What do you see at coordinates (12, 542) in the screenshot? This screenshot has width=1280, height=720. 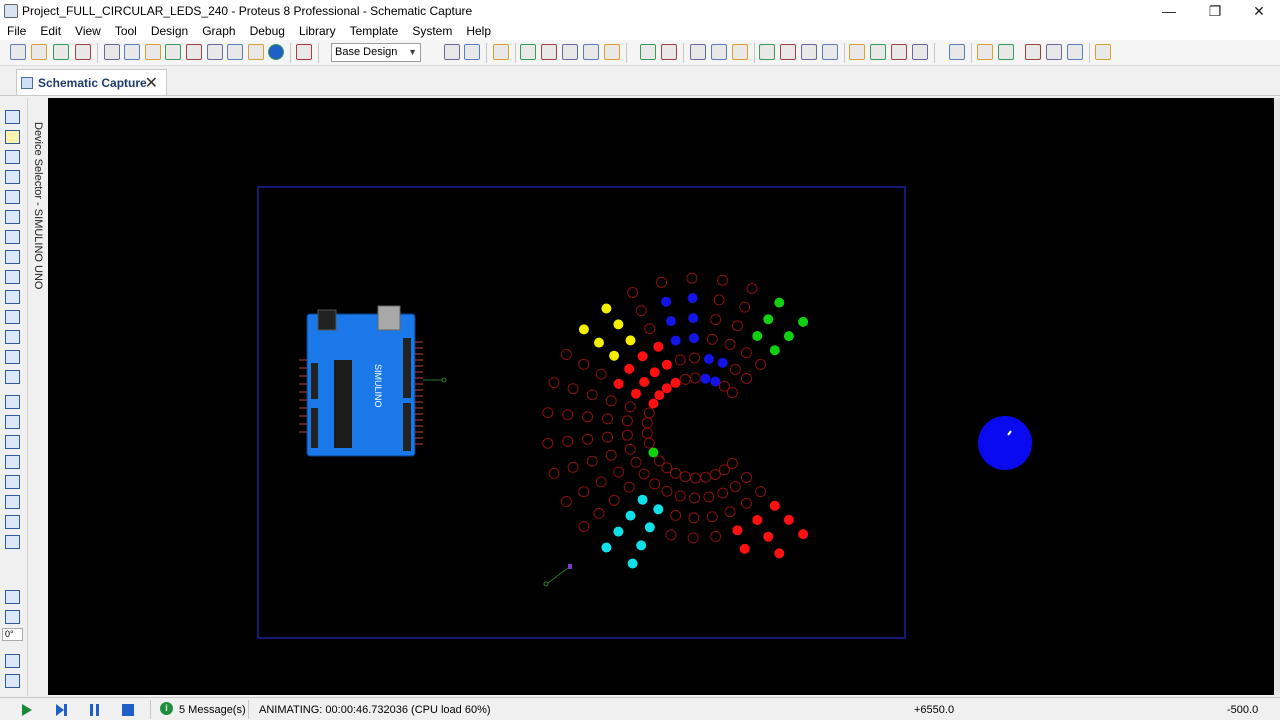 I see `marker-icon` at bounding box center [12, 542].